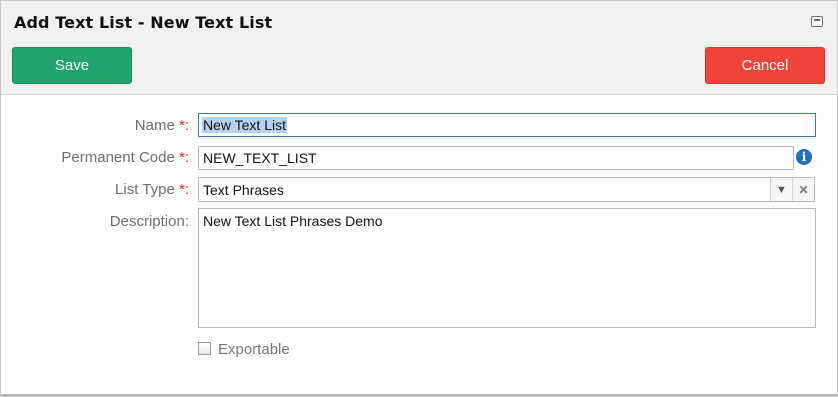 Image resolution: width=838 pixels, height=397 pixels. What do you see at coordinates (507, 125) in the screenshot?
I see `name-input: New Text List` at bounding box center [507, 125].